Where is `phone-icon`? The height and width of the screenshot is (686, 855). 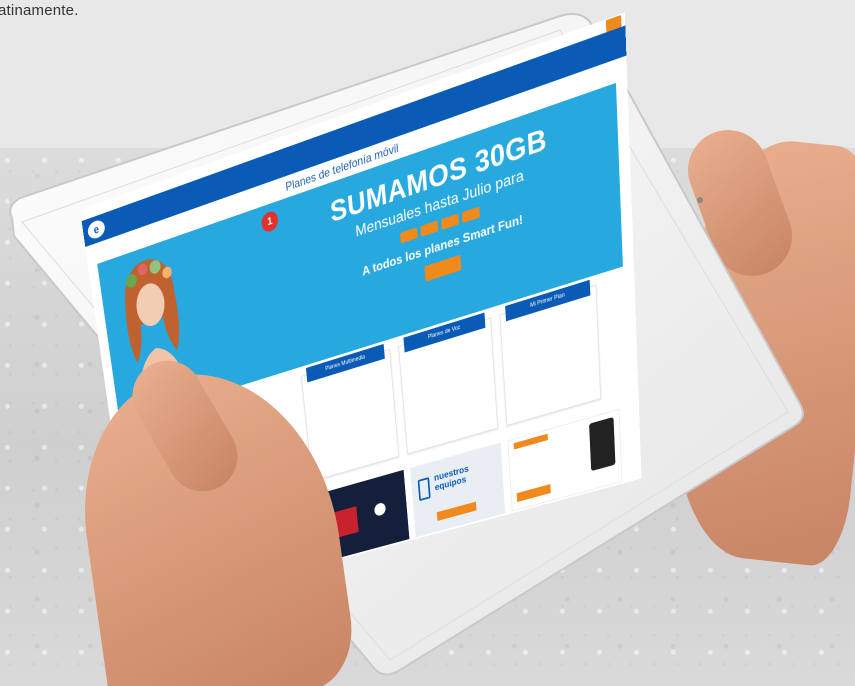
phone-icon is located at coordinates (424, 489).